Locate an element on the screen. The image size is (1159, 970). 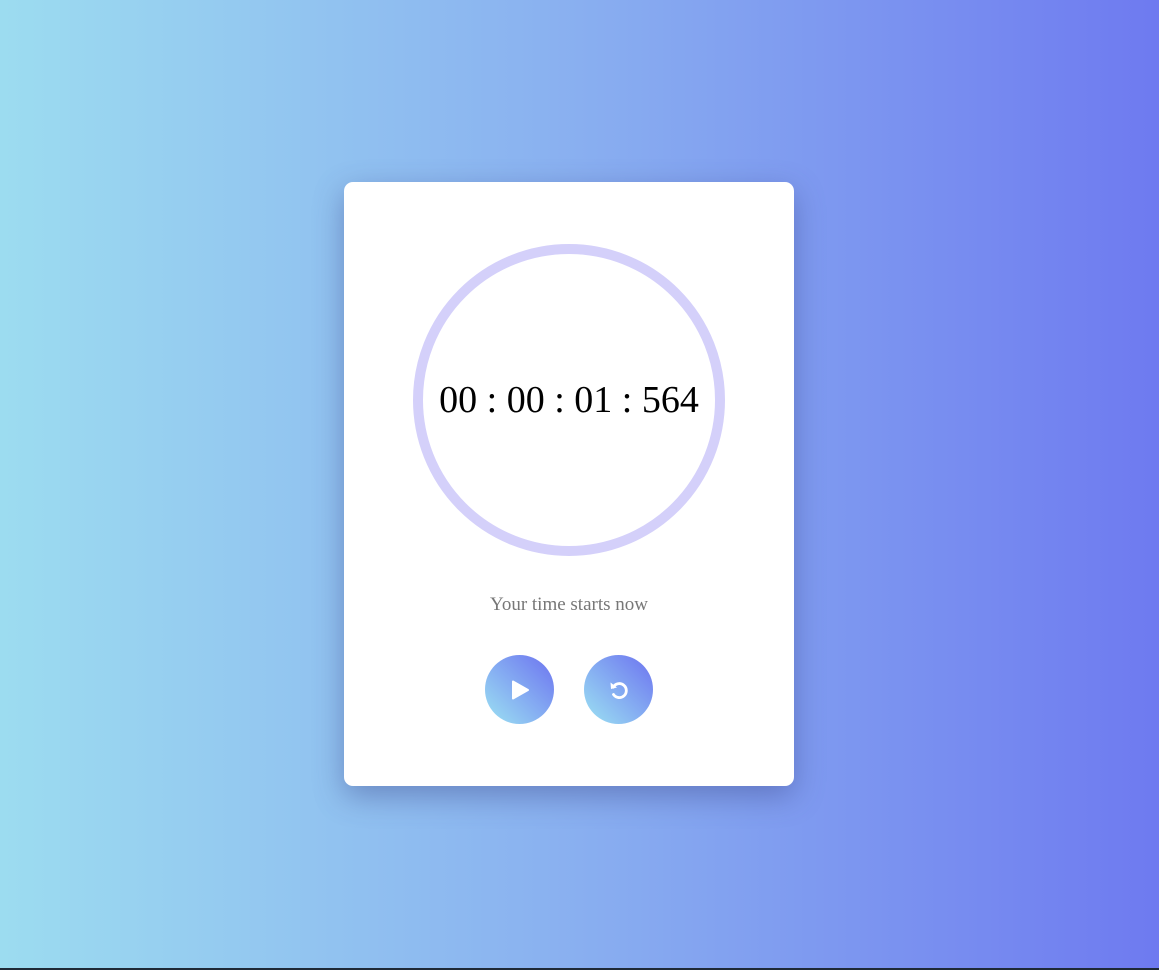
time-display: 00 : 00 : 01 : 564 is located at coordinates (569, 400).